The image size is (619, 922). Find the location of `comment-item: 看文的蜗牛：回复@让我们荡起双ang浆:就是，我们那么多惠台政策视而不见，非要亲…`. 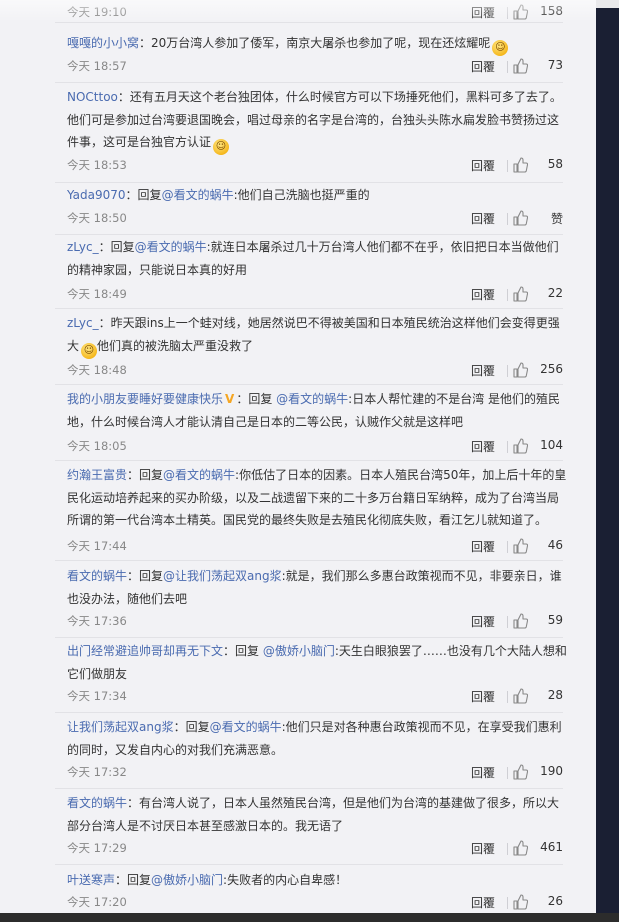

comment-item: 看文的蜗牛：回复@让我们荡起双ang浆:就是，我们那么多惠台政策视而不见，非要亲… is located at coordinates (309, 601).